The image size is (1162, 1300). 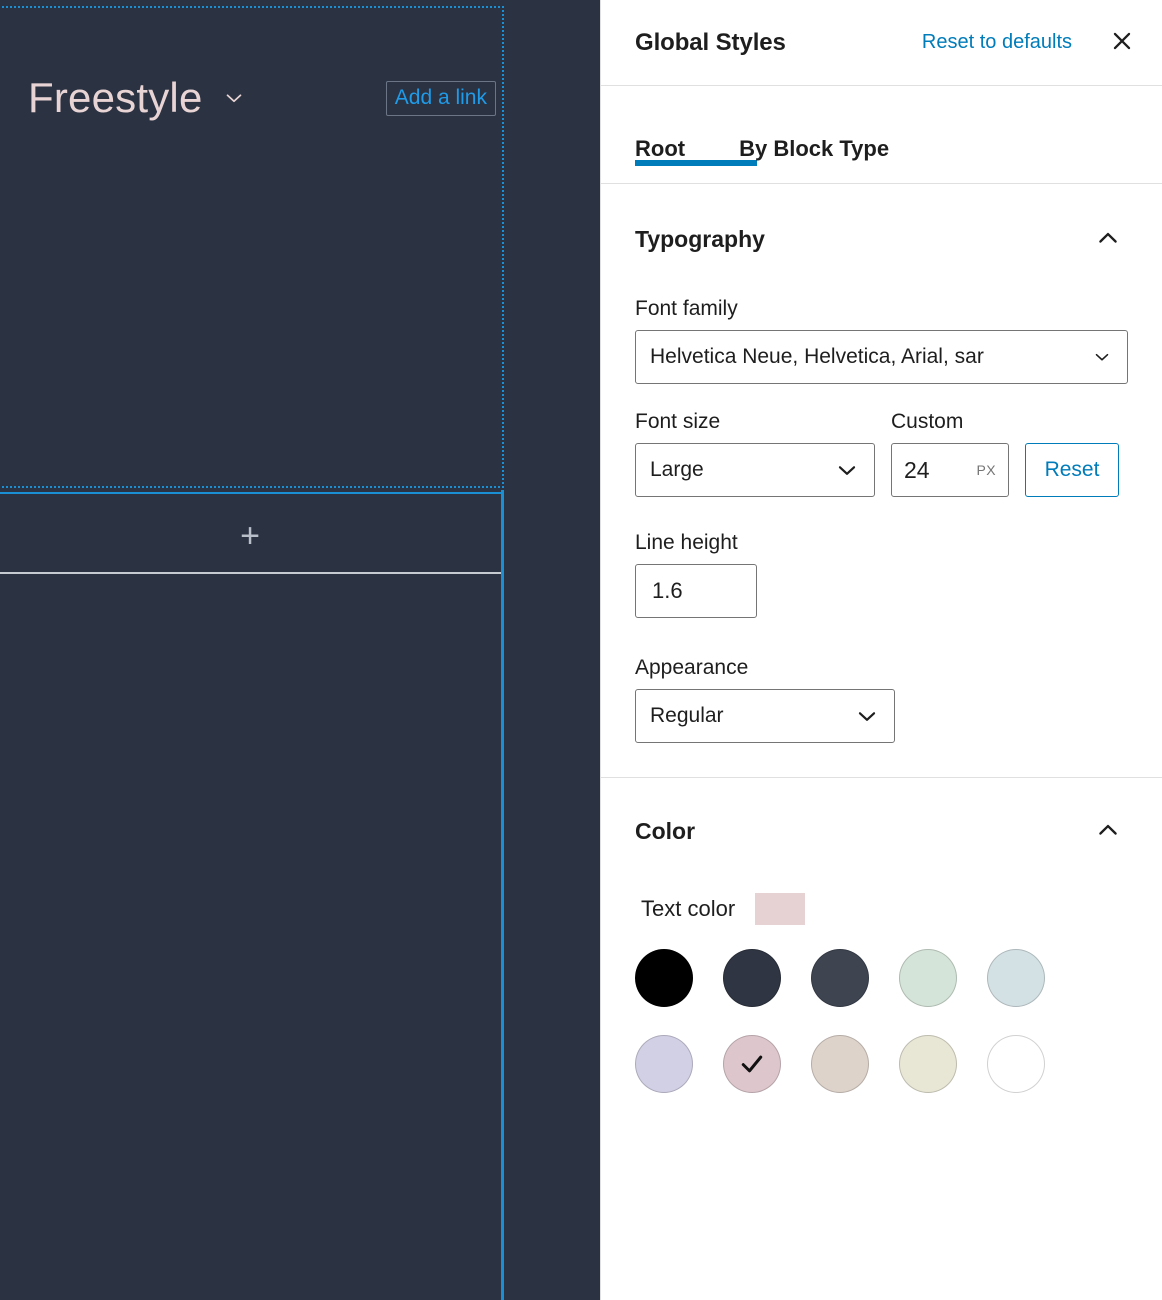 I want to click on plus-icon: +, so click(x=250, y=536).